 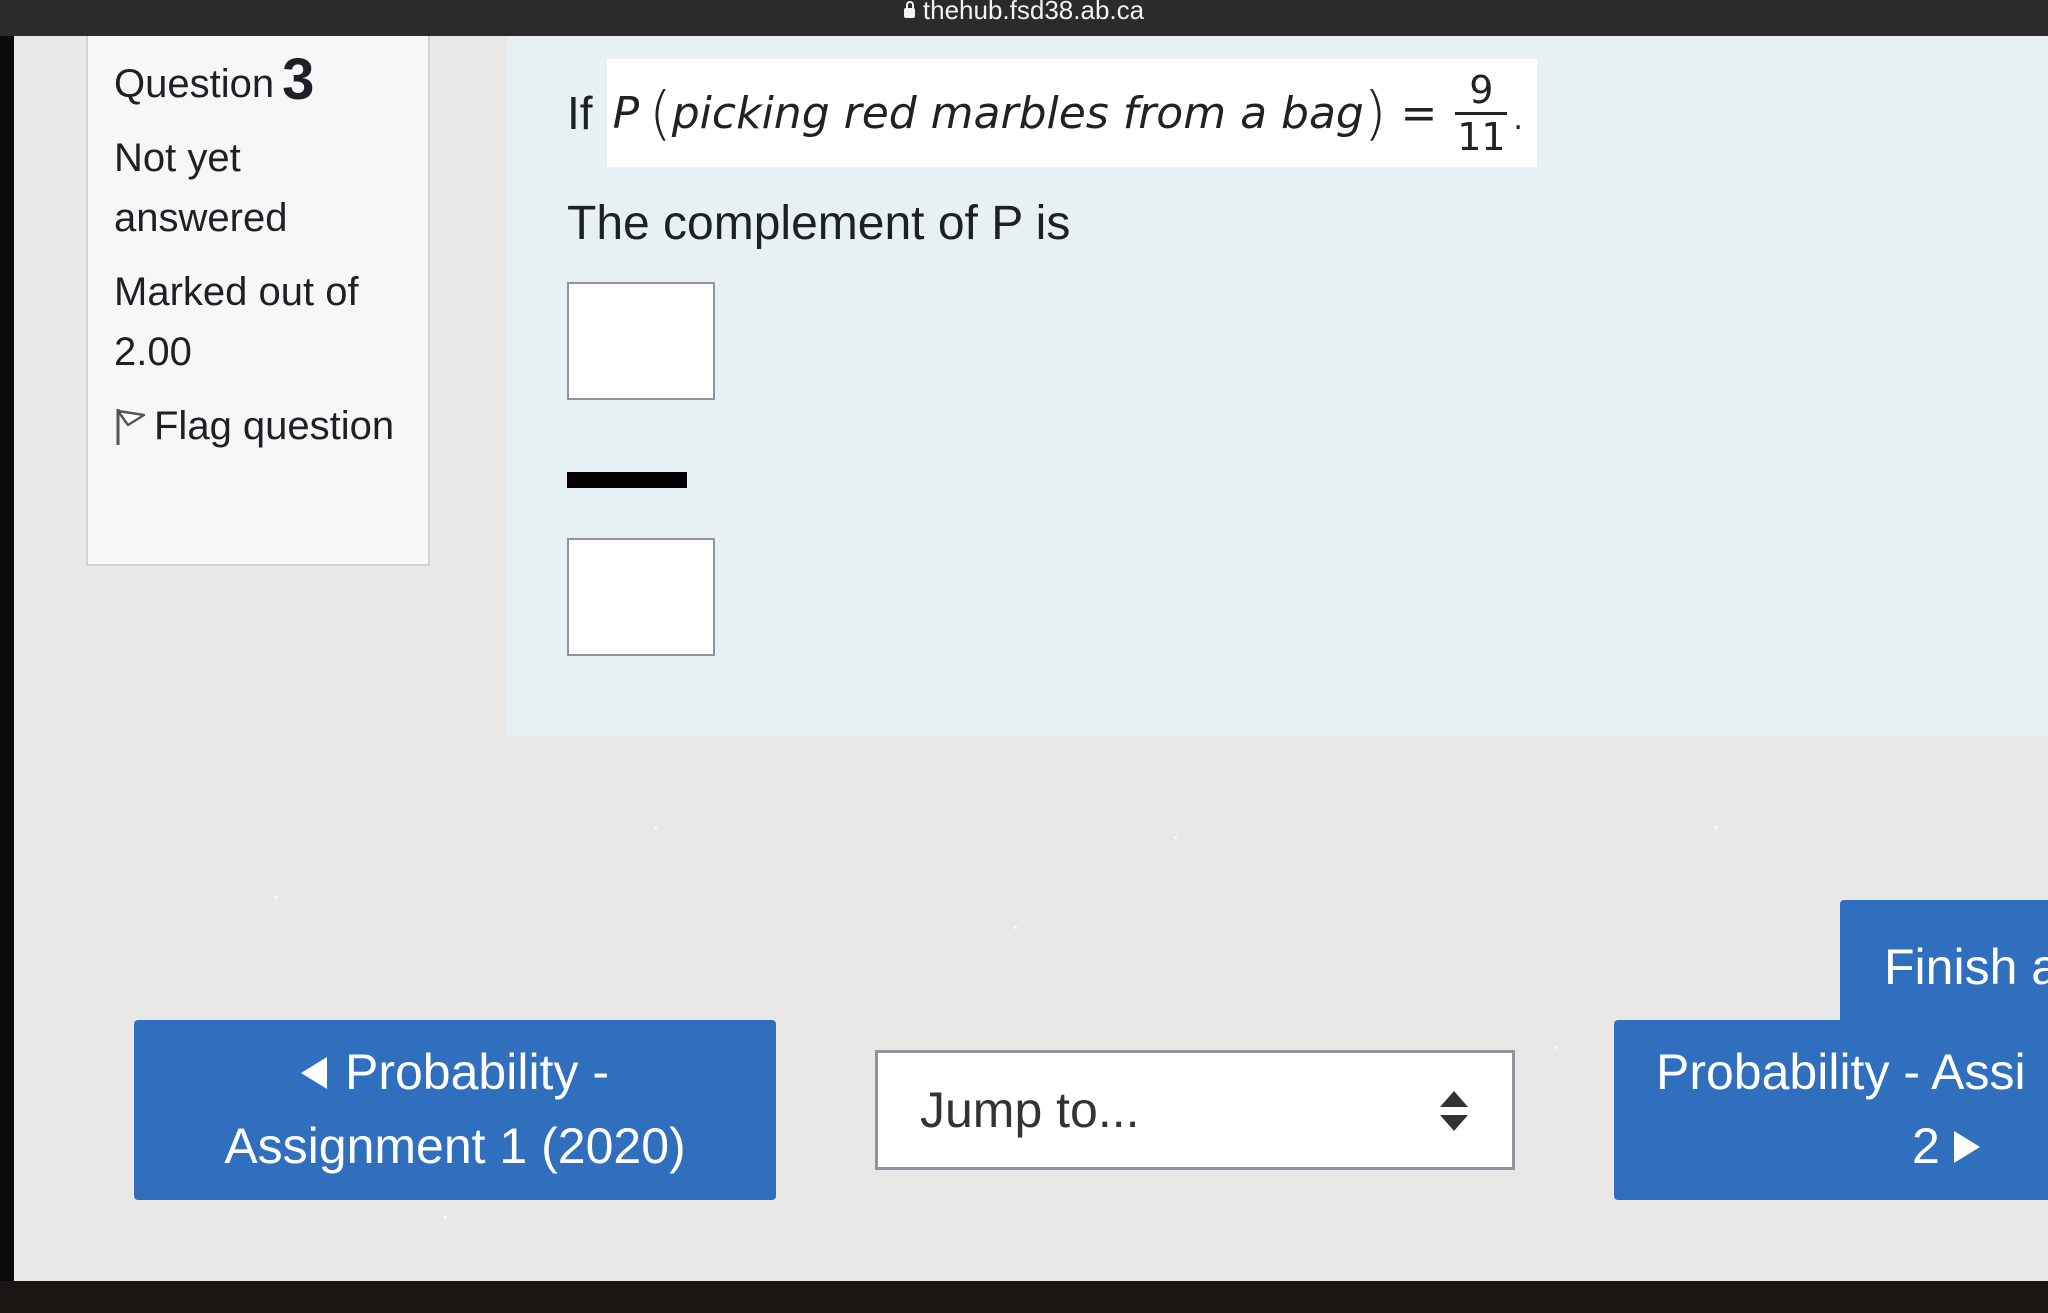 What do you see at coordinates (1966, 967) in the screenshot?
I see `finish-attempt-label: Finish a` at bounding box center [1966, 967].